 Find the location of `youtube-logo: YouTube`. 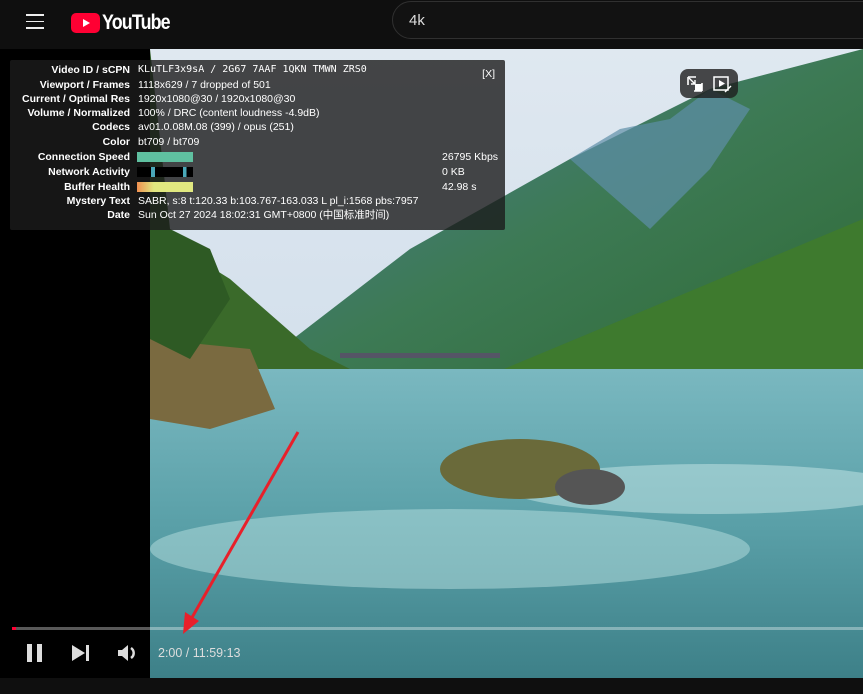

youtube-logo: YouTube is located at coordinates (126, 23).